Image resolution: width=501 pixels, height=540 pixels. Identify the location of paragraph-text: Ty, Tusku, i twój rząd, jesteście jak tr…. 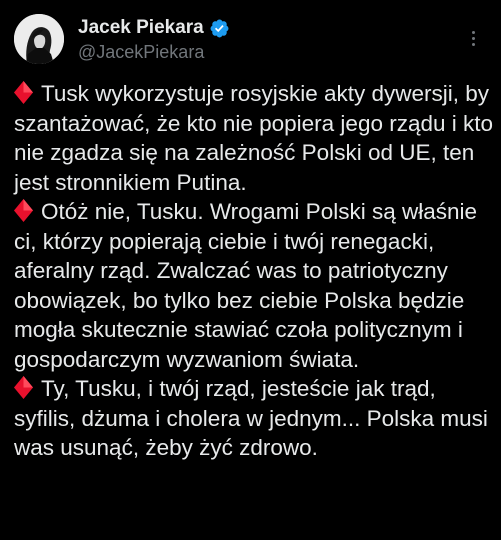
(251, 418).